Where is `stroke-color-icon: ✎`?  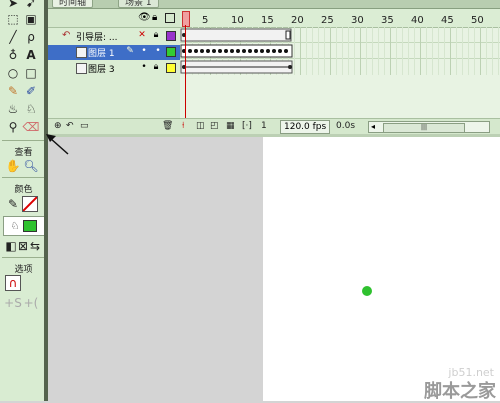 stroke-color-icon: ✎ is located at coordinates (13, 204).